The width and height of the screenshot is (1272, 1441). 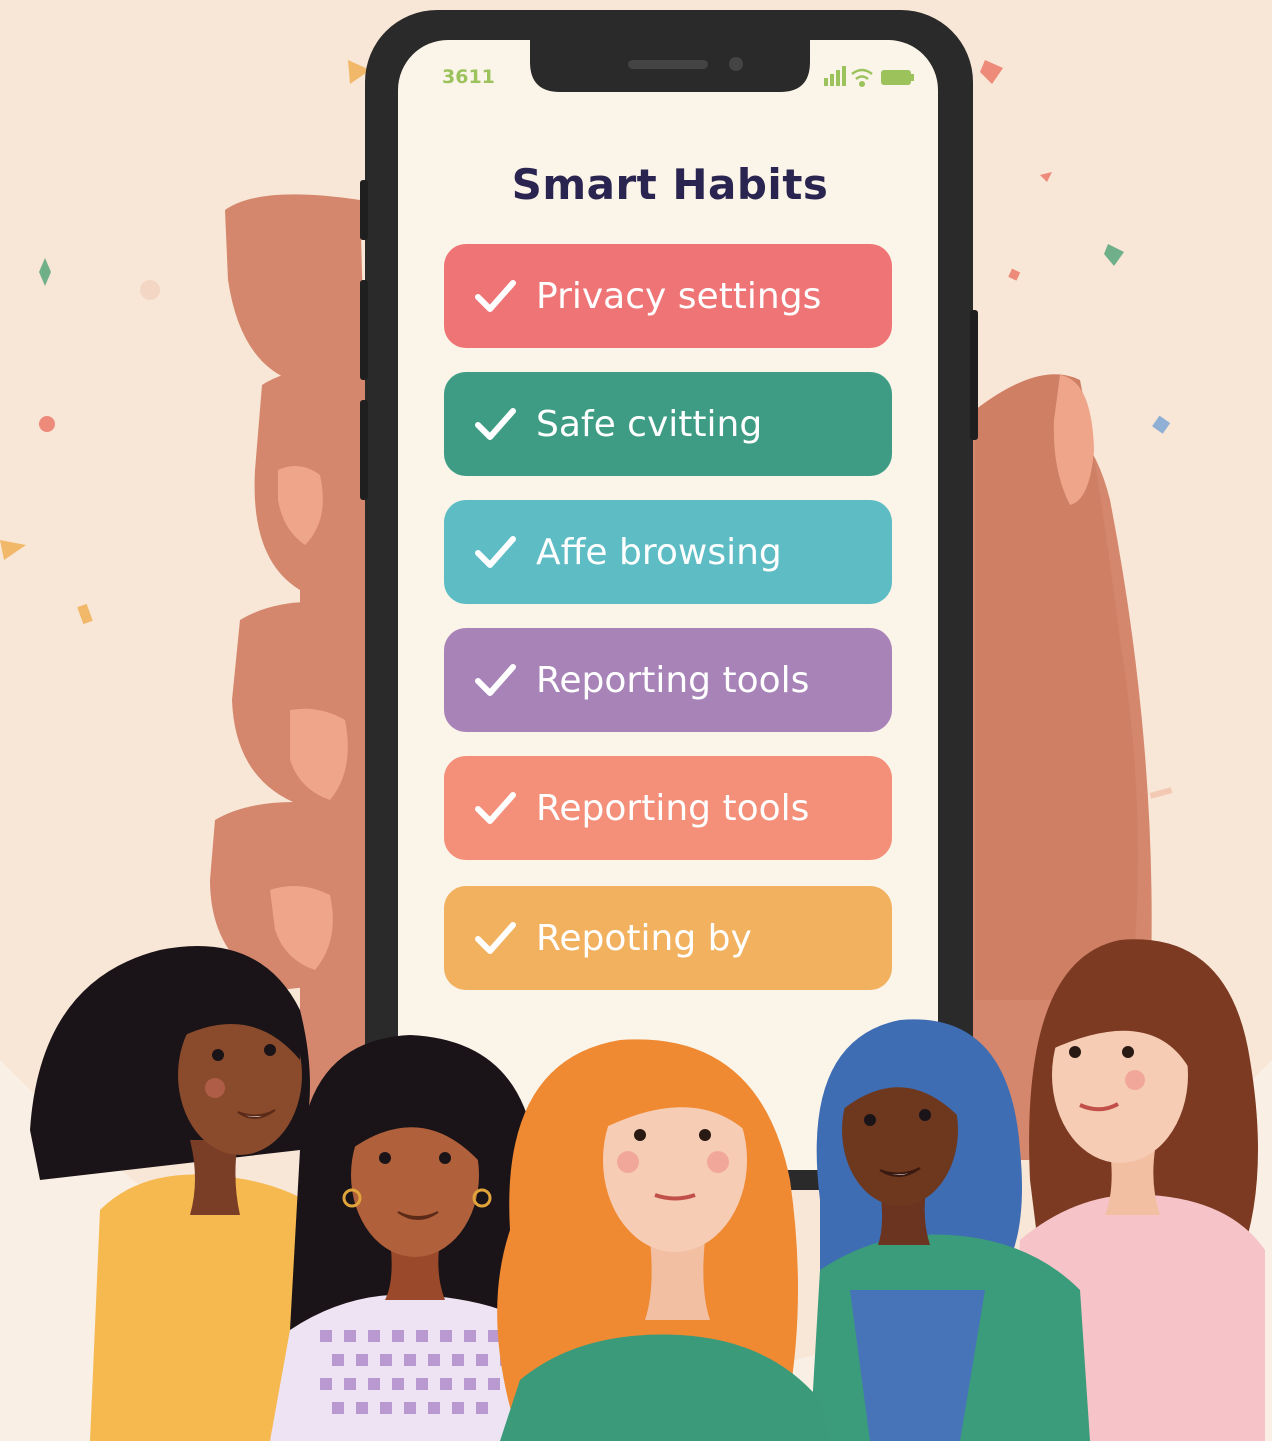 I want to click on habit-label: Repoting by, so click(x=644, y=938).